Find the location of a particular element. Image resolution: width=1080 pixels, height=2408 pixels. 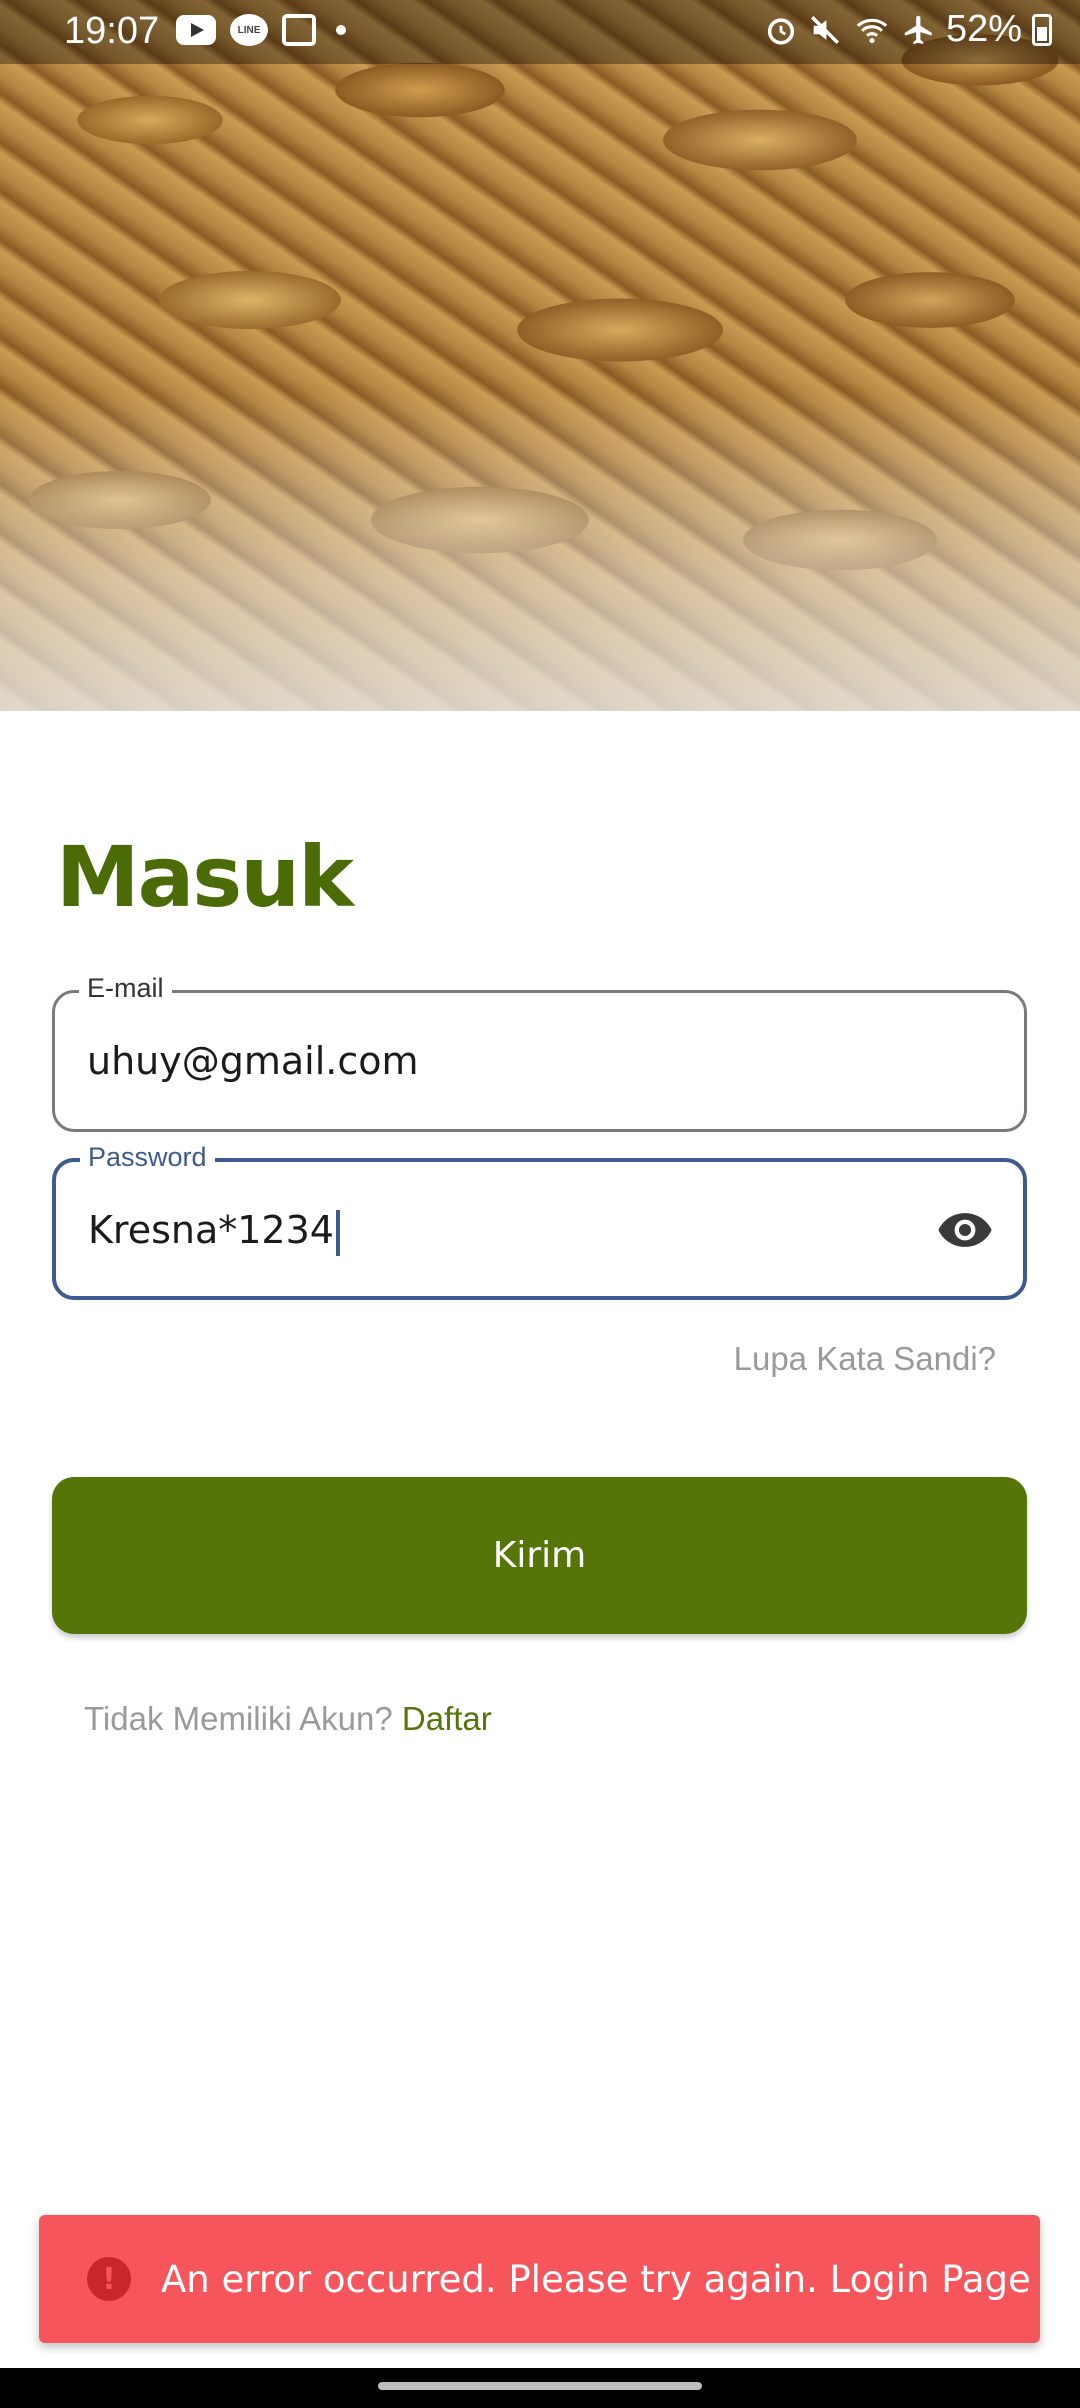

text-caret is located at coordinates (337, 1232).